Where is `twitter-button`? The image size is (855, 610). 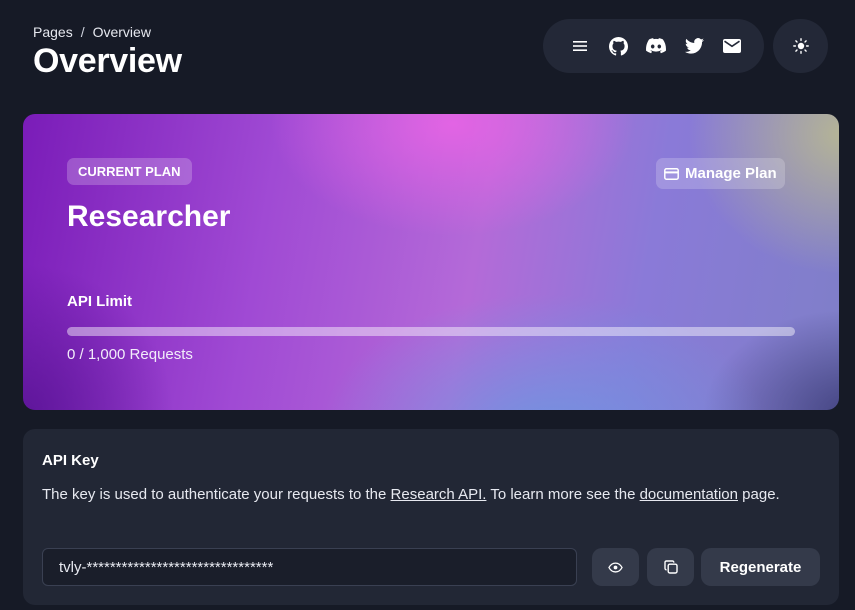 twitter-button is located at coordinates (694, 46).